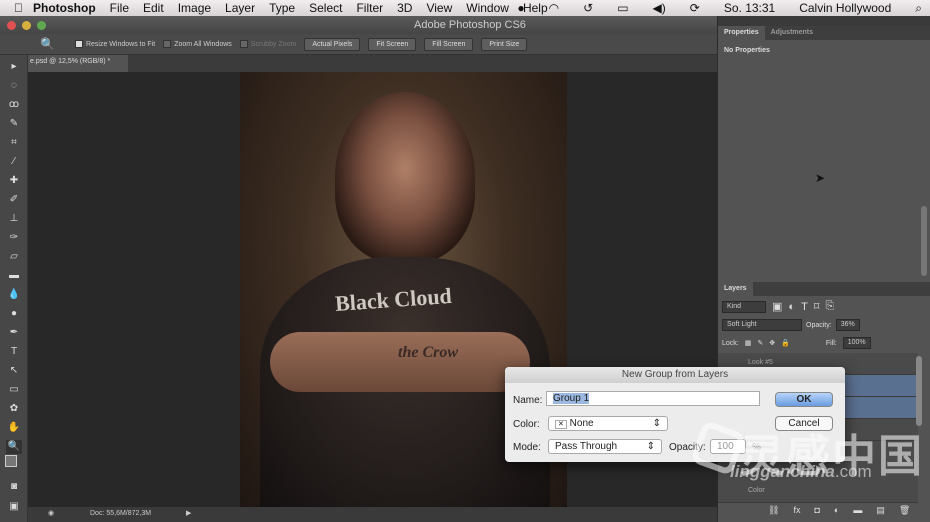 The height and width of the screenshot is (522, 930). I want to click on menu-edit: Edit, so click(153, 8).